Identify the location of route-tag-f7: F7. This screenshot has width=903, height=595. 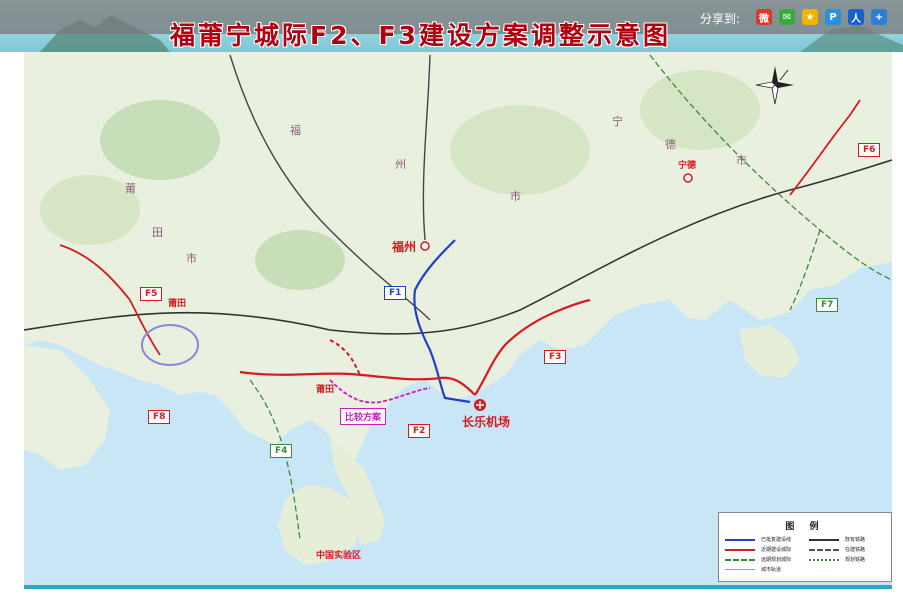
(827, 305).